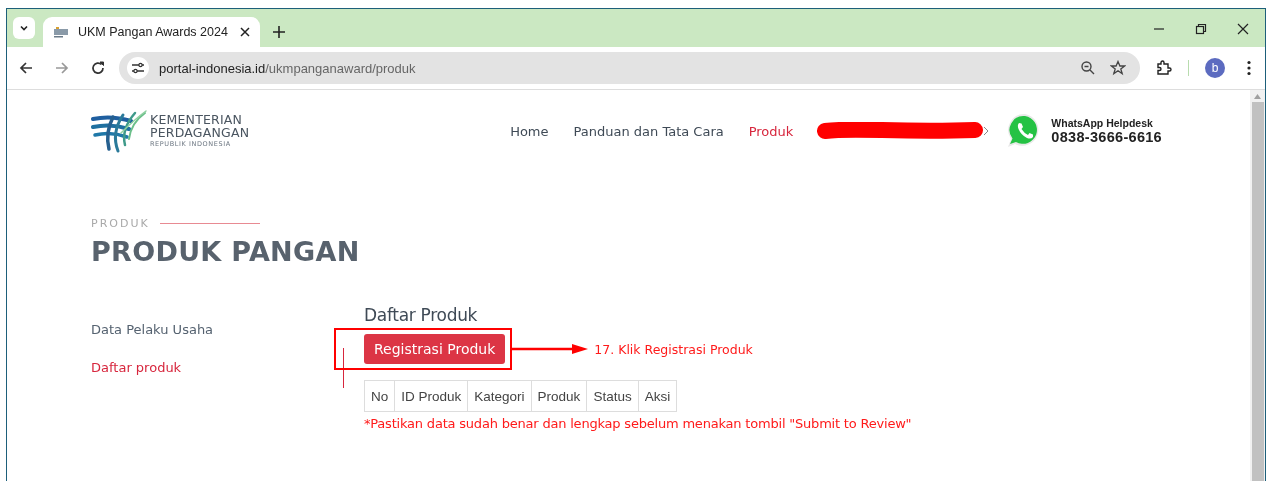  What do you see at coordinates (431, 396) in the screenshot?
I see `column-header: ID Produk` at bounding box center [431, 396].